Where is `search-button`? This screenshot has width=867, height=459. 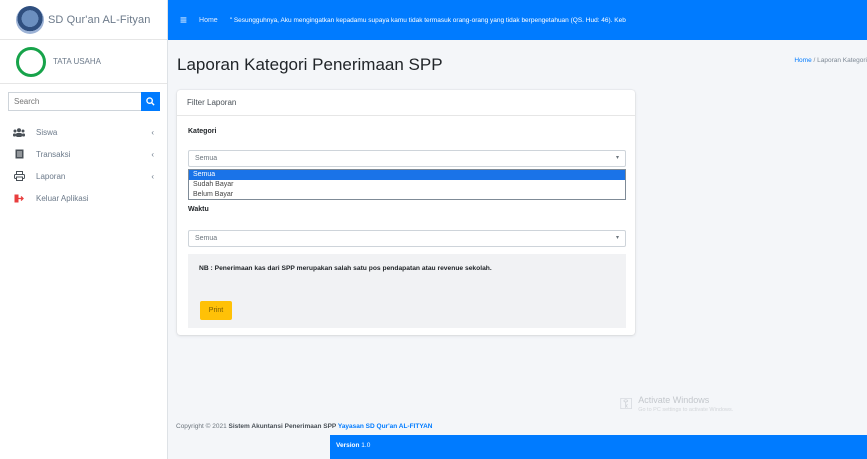 search-button is located at coordinates (150, 101).